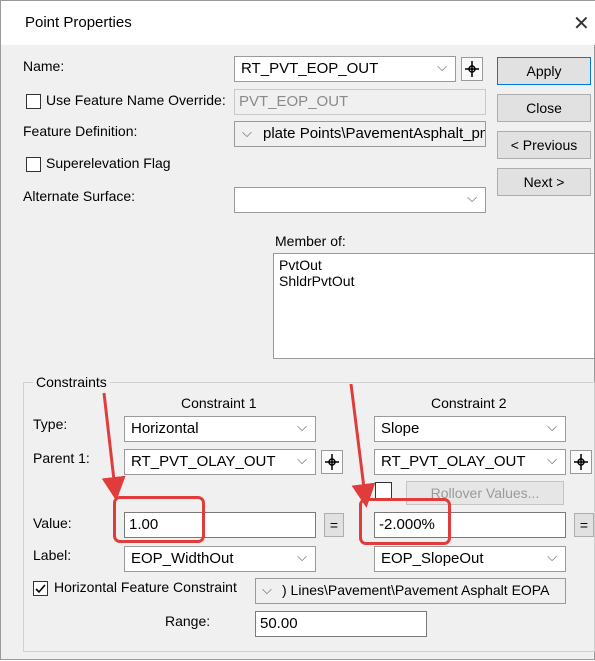 The height and width of the screenshot is (661, 595). Describe the element at coordinates (159, 519) in the screenshot. I see `constraint1-value-highlight` at that location.